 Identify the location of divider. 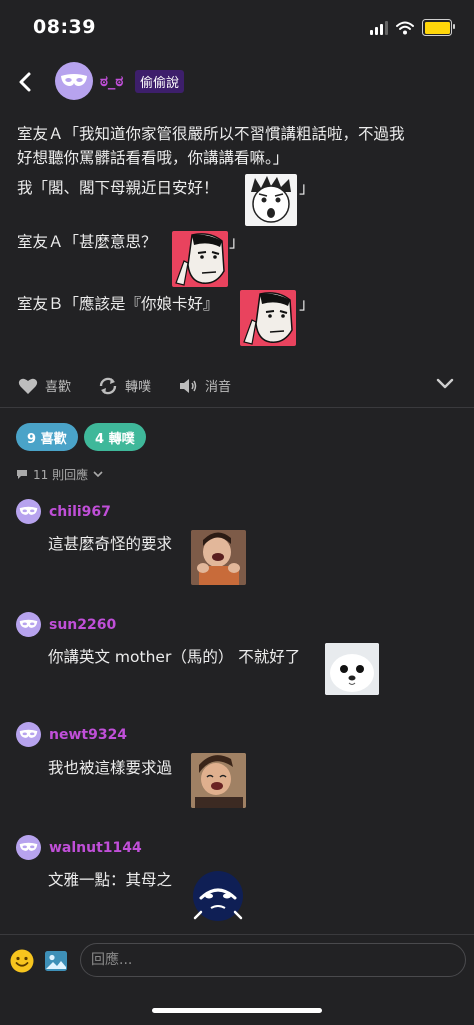
(237, 407).